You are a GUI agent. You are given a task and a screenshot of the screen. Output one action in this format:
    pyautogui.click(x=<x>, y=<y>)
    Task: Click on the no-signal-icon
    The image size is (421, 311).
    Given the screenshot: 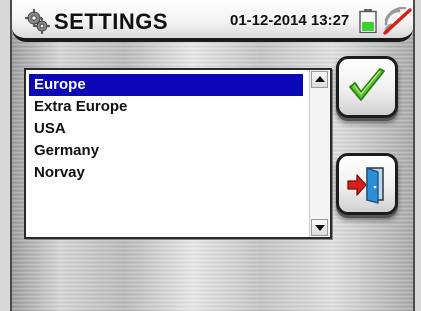 What is the action you would take?
    pyautogui.click(x=397, y=21)
    